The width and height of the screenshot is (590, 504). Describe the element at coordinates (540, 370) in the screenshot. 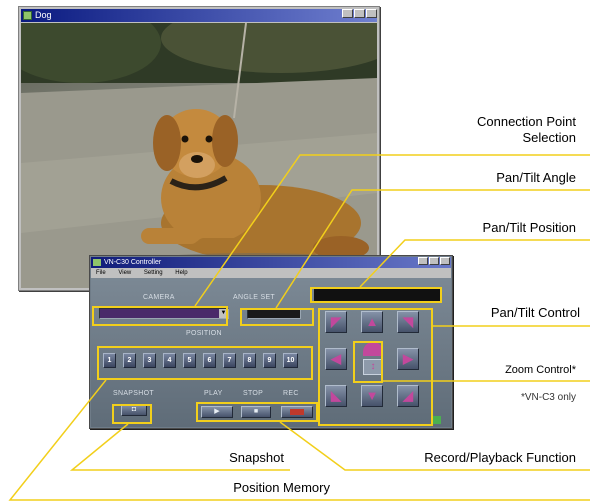

I see `callout-zoom-control: Zoom Control*` at that location.